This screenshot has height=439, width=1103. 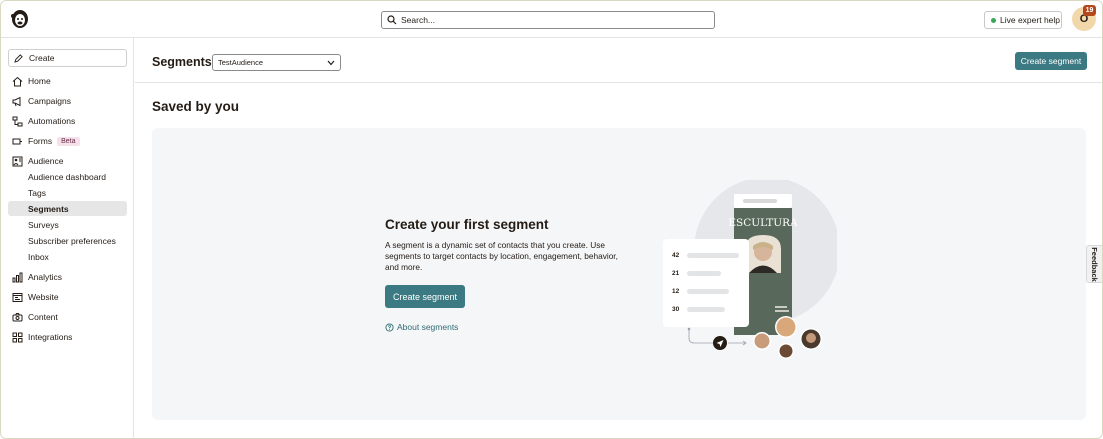 What do you see at coordinates (67, 161) in the screenshot?
I see `sidebar-item-audience: Audience` at bounding box center [67, 161].